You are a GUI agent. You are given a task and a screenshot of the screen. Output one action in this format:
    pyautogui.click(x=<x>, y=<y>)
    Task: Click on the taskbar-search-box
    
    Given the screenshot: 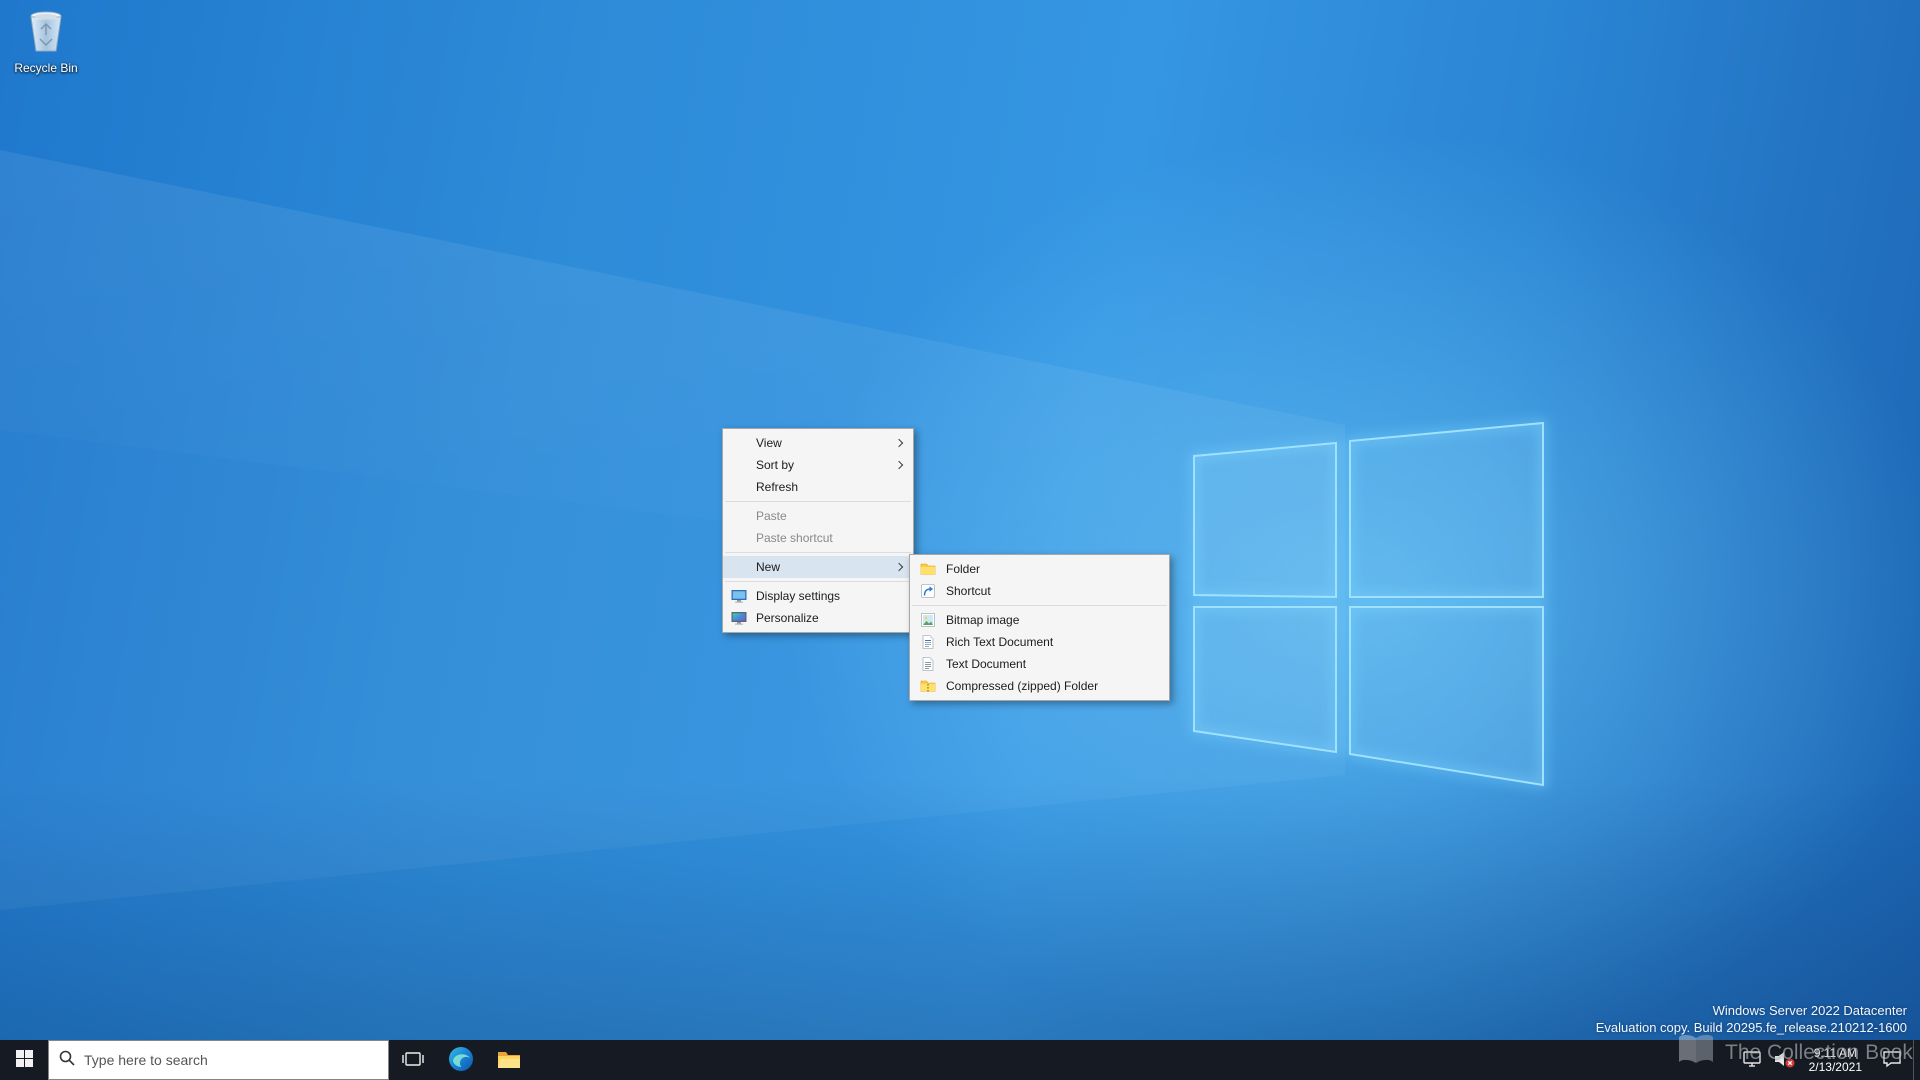 What is the action you would take?
    pyautogui.click(x=218, y=1060)
    